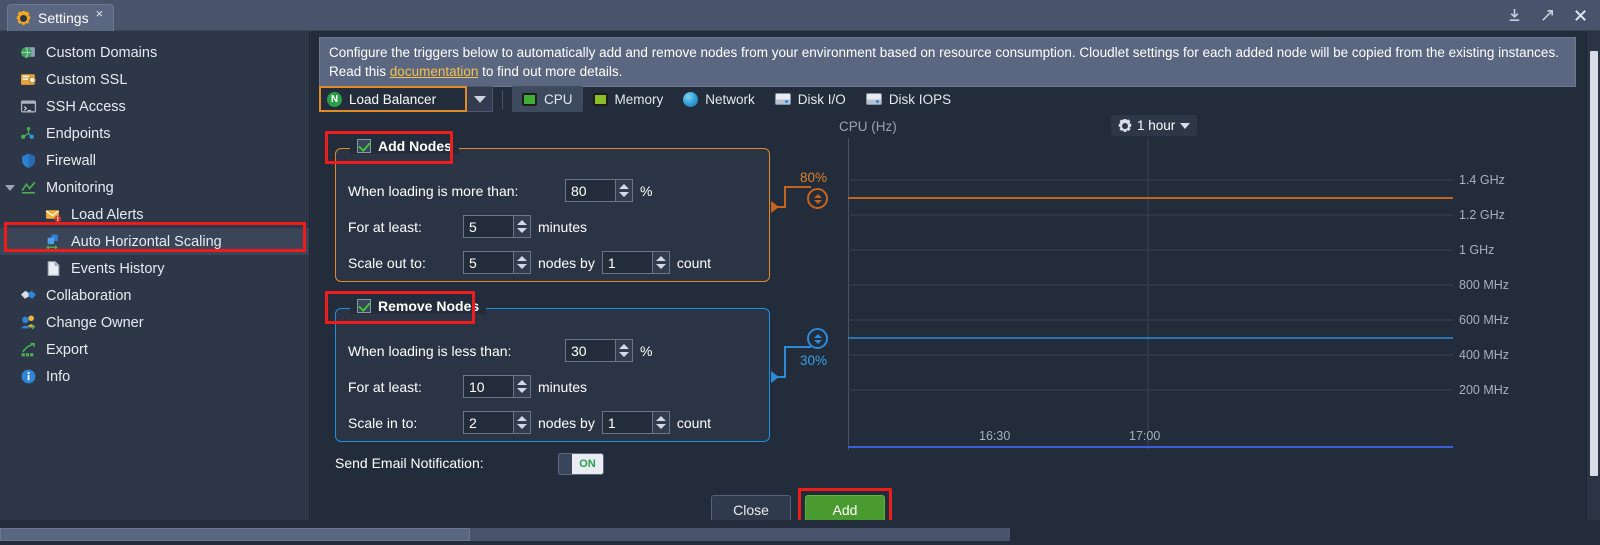  Describe the element at coordinates (522, 422) in the screenshot. I see `remove-nodes-scale-arrows` at that location.